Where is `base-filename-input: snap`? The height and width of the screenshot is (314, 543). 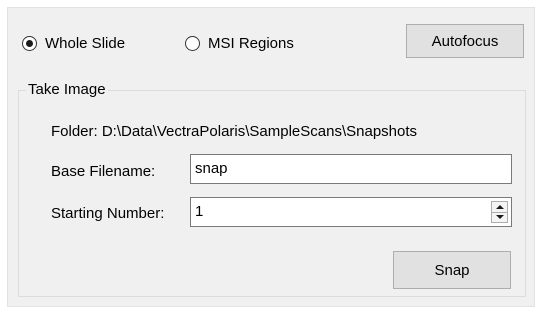 base-filename-input: snap is located at coordinates (351, 169).